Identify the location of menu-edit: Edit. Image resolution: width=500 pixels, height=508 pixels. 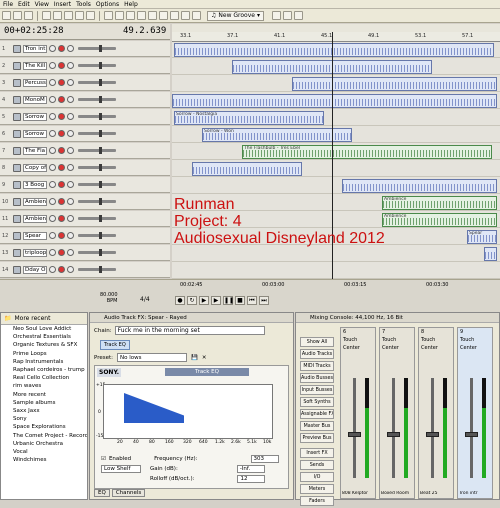
(24, 4).